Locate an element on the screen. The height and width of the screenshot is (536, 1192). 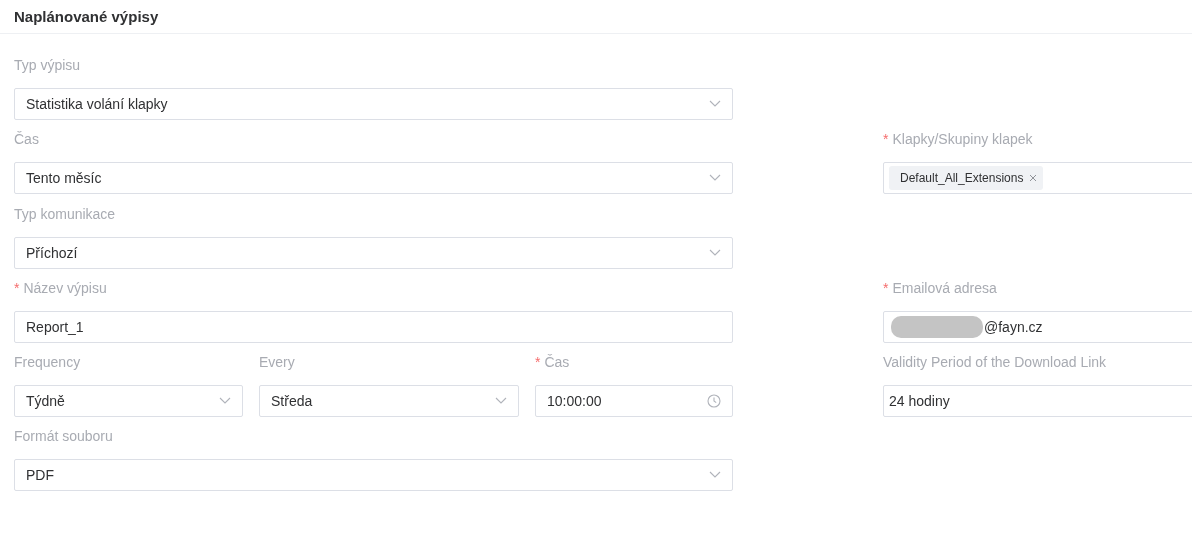
close-icon is located at coordinates (1033, 178).